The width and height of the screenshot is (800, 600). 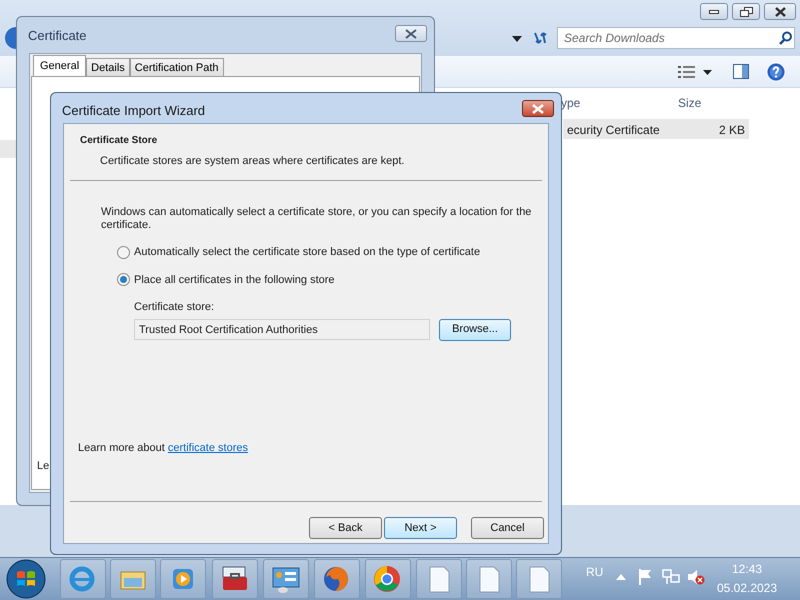 What do you see at coordinates (43, 466) in the screenshot?
I see `body-text: Le` at bounding box center [43, 466].